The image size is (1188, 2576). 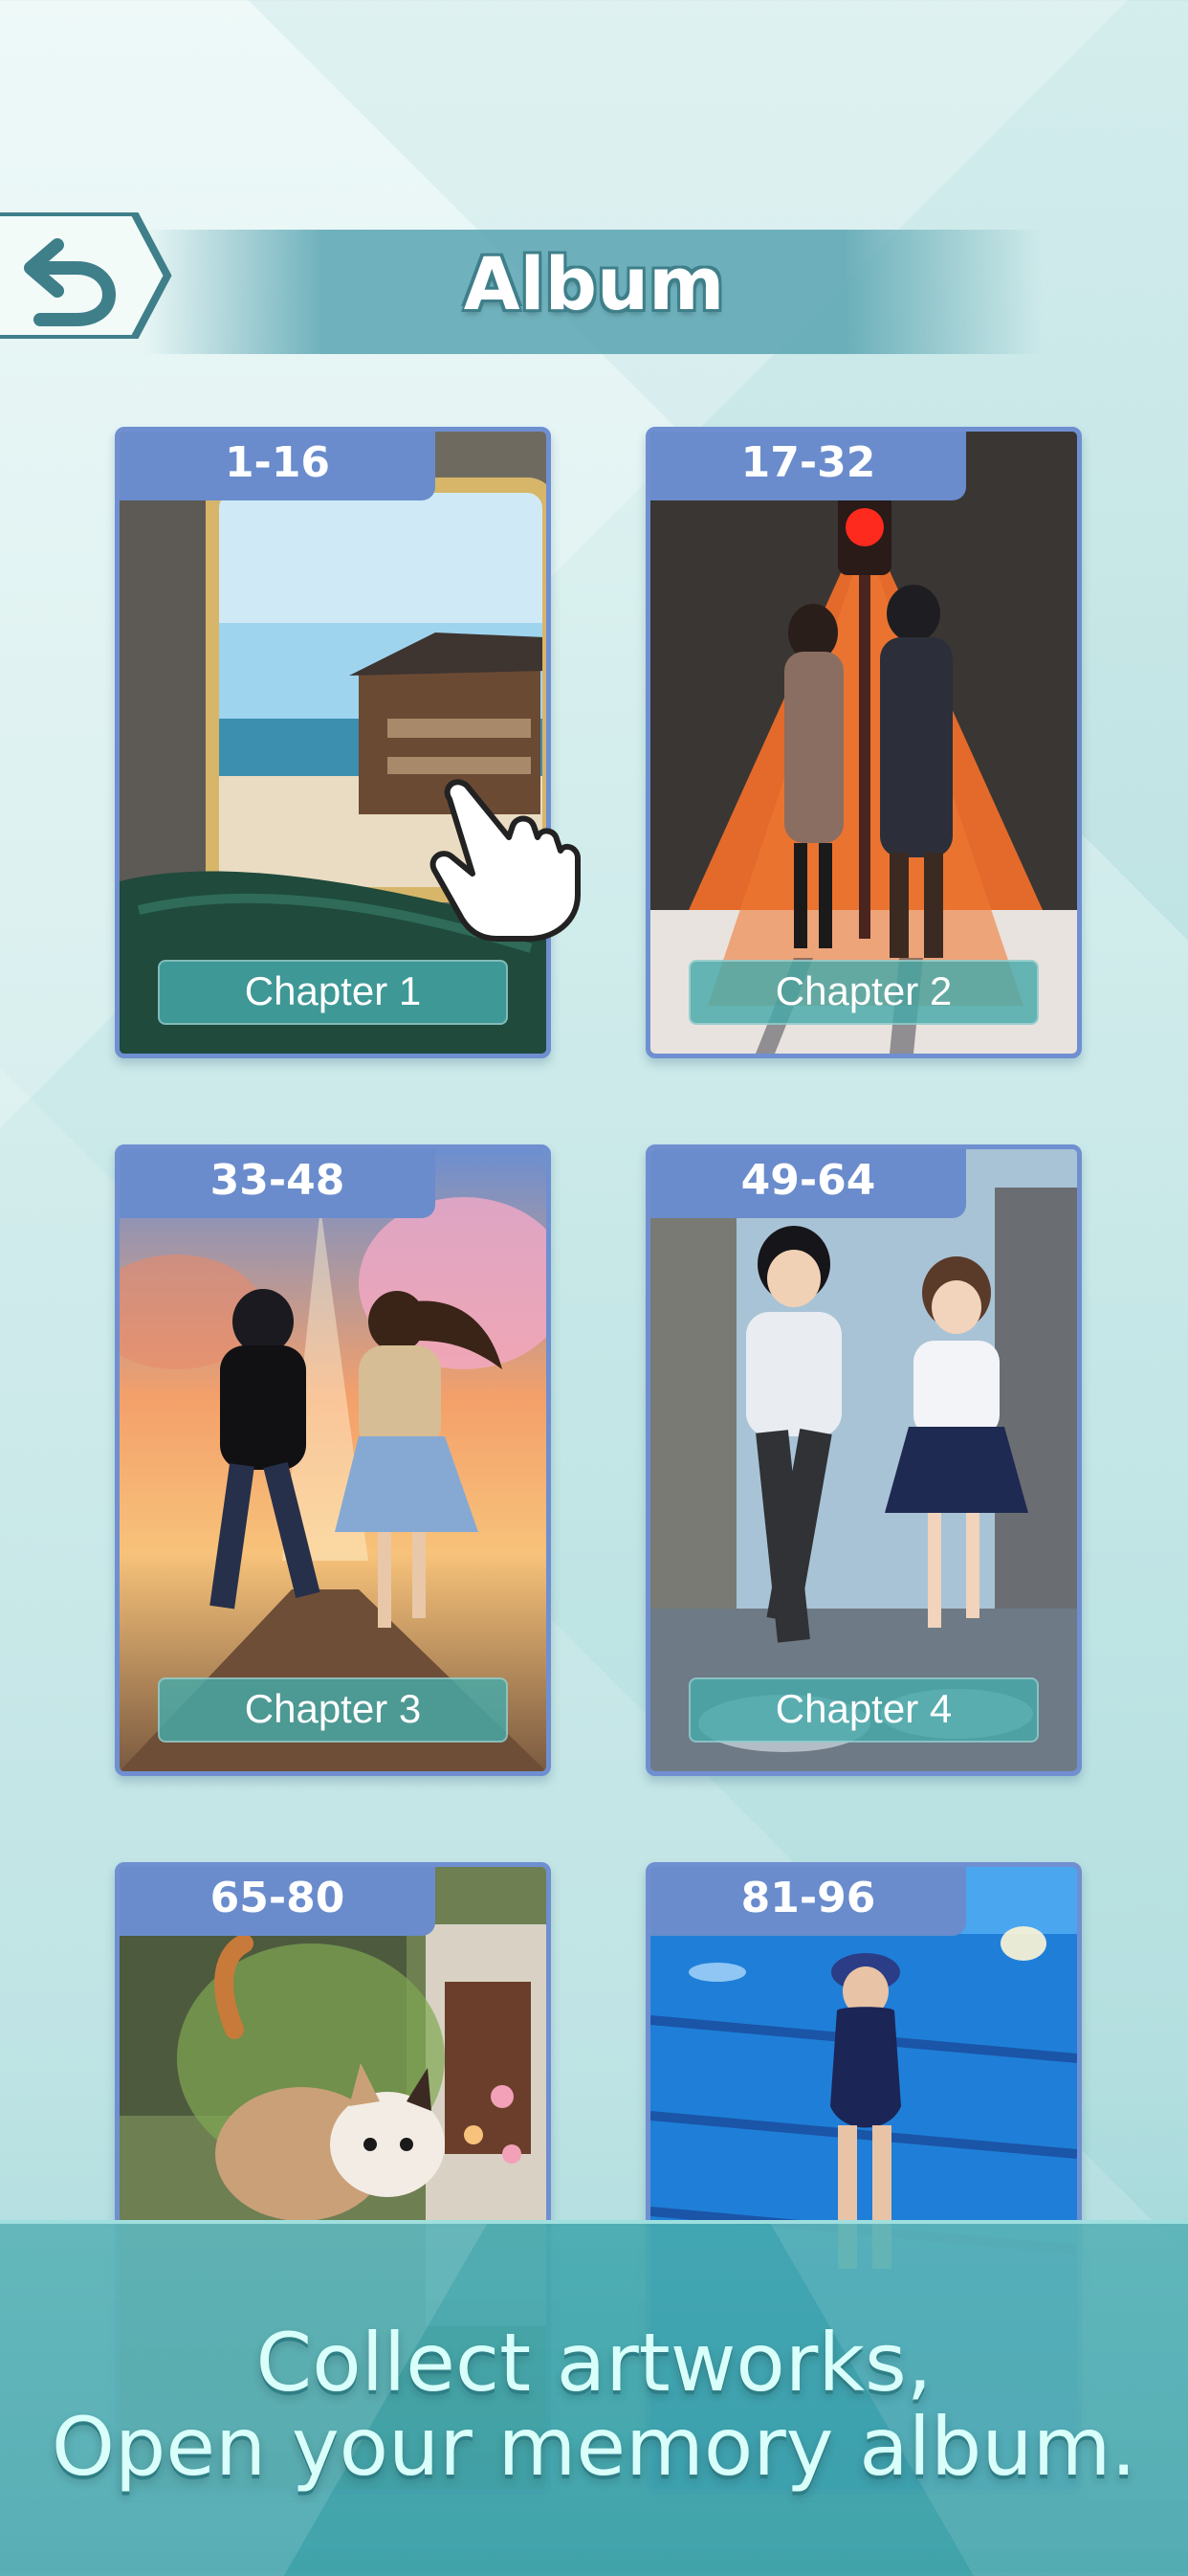 I want to click on chapter-label: Chapter 3, so click(x=333, y=1708).